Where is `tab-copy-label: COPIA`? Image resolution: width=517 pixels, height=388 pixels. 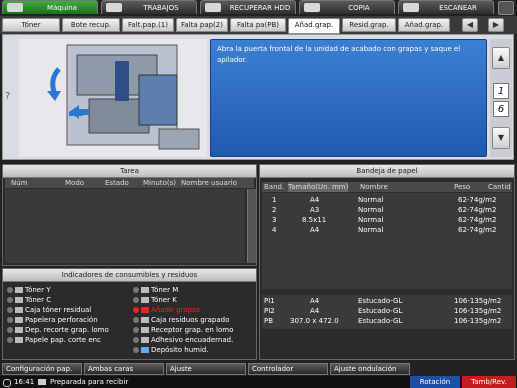 tab-copy-label: COPIA is located at coordinates (359, 8).